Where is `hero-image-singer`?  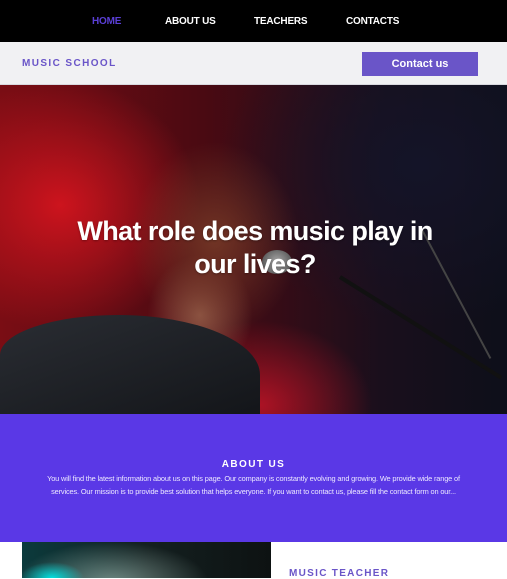 hero-image-singer is located at coordinates (130, 364).